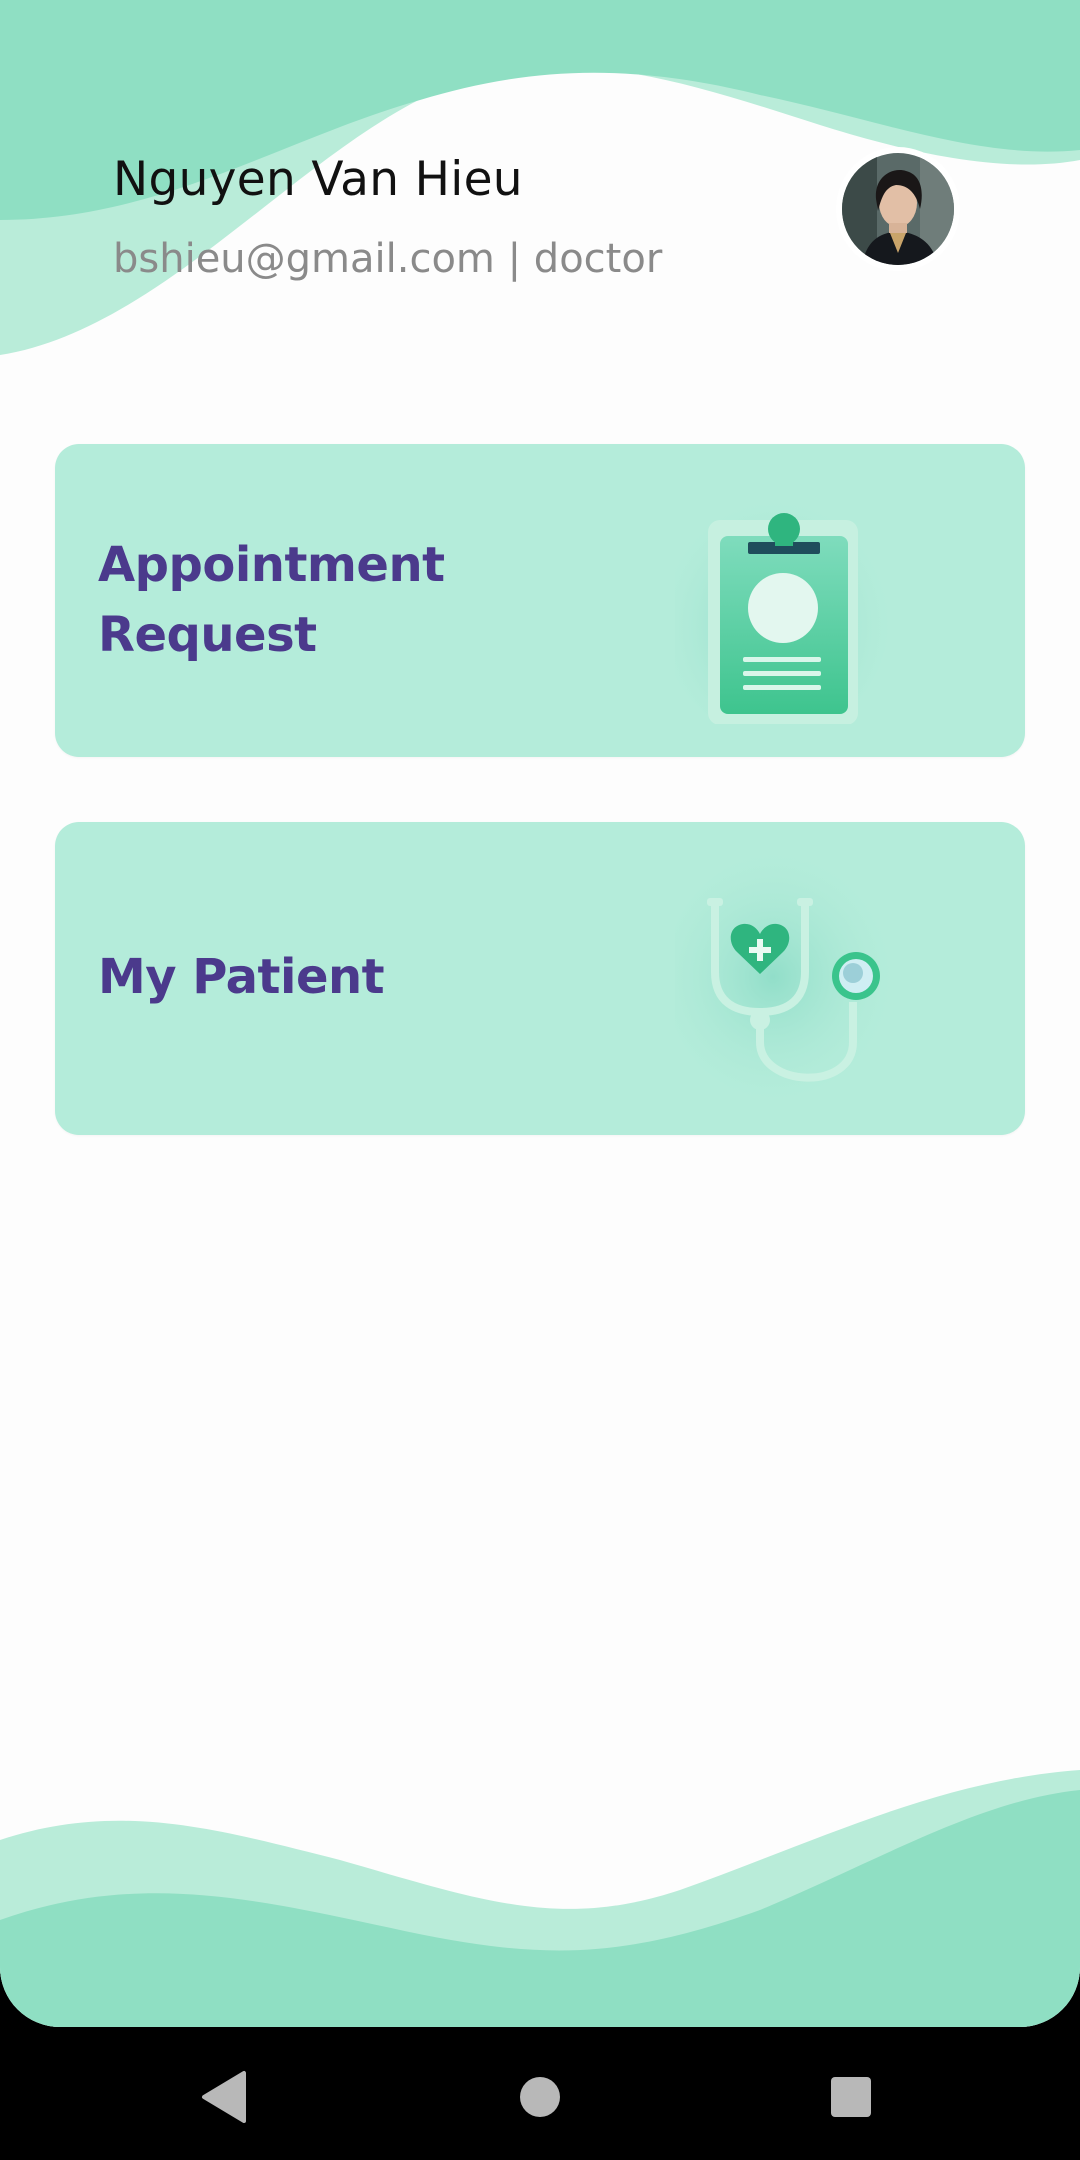 This screenshot has width=1080, height=2160. I want to click on recents-square-icon, so click(851, 2097).